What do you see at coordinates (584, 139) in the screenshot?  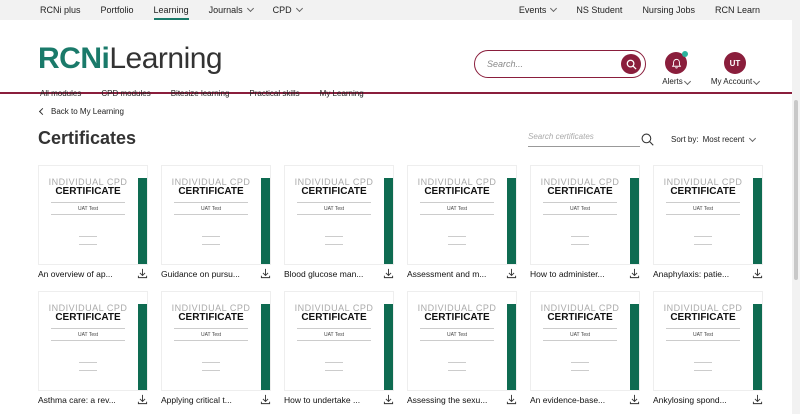 I see `certificate-search-input: Search certificates` at bounding box center [584, 139].